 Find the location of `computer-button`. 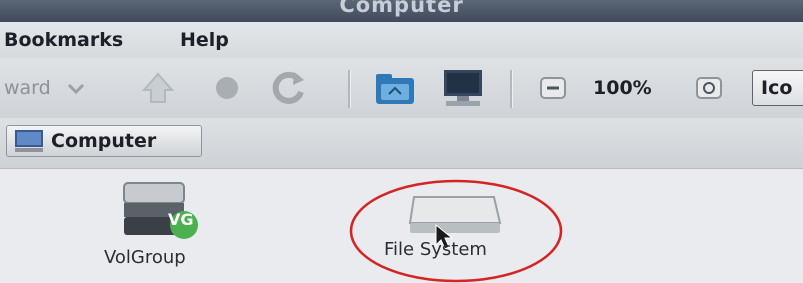

computer-button is located at coordinates (463, 88).